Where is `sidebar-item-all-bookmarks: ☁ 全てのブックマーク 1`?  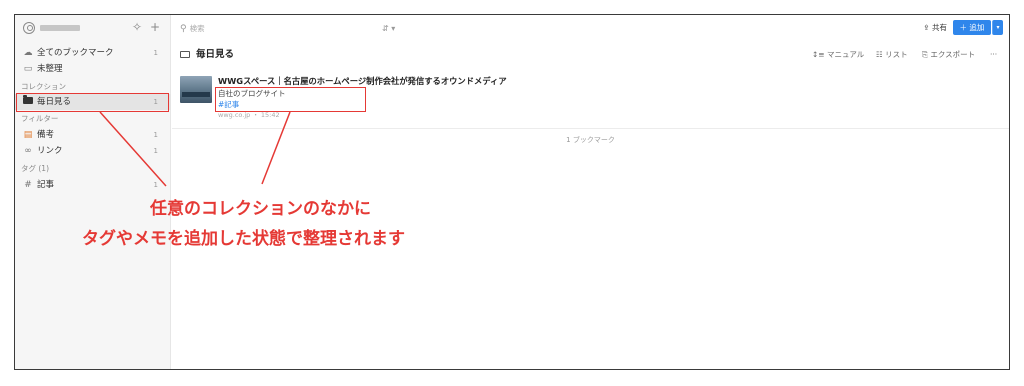
sidebar-item-all-bookmarks: ☁ 全てのブックマーク 1 is located at coordinates (93, 53).